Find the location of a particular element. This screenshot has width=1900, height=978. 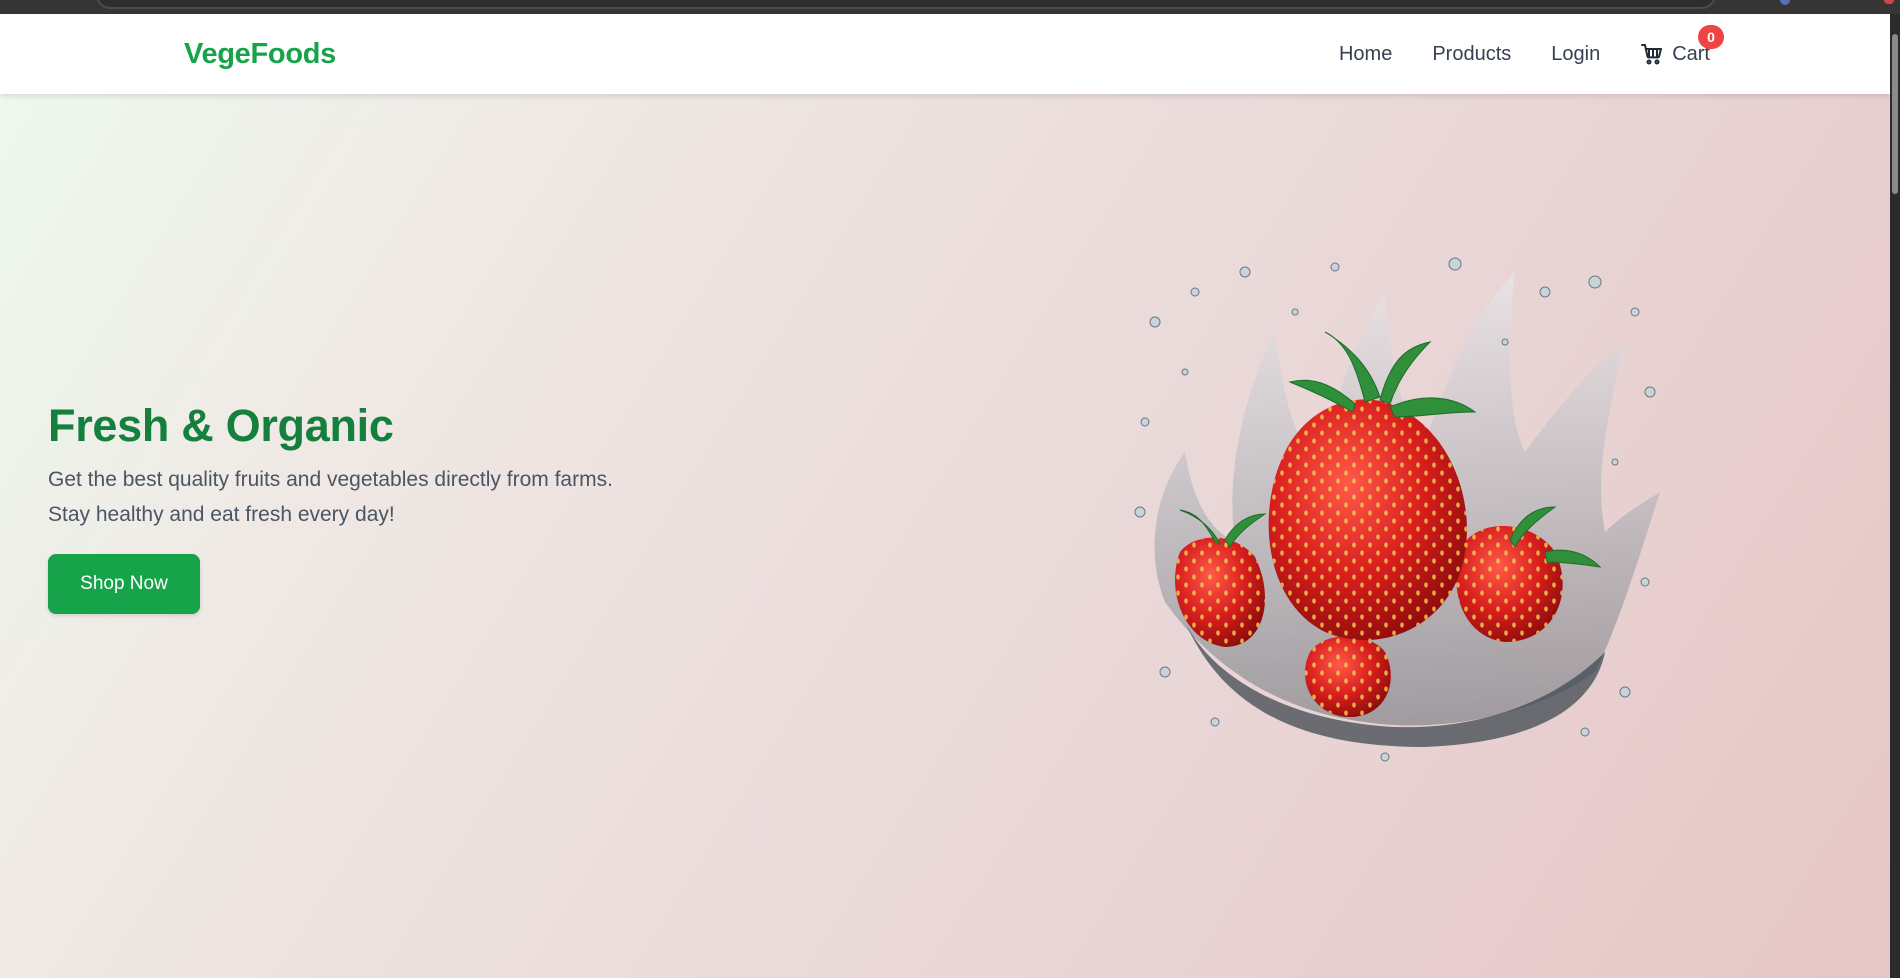

site-header: VegeFoods Home Products Login Cart 0 is located at coordinates (945, 54).